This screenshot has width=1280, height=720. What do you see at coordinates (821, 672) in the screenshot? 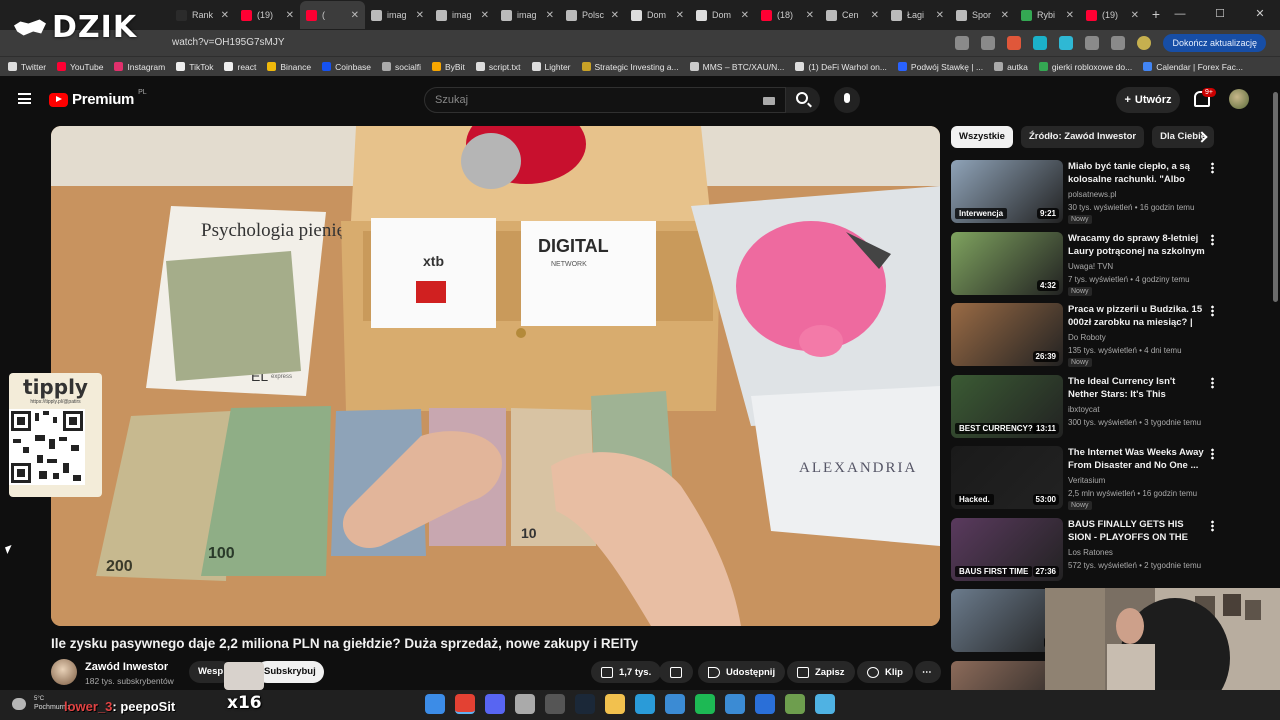
I see `save-button: Zapisz` at bounding box center [821, 672].